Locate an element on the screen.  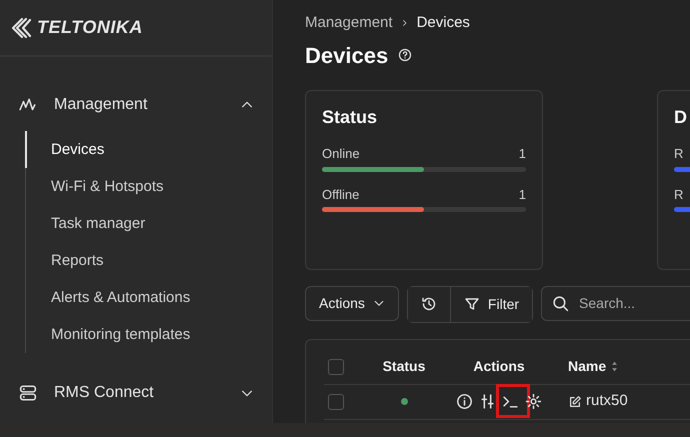
filter-button: Filter is located at coordinates (491, 304).